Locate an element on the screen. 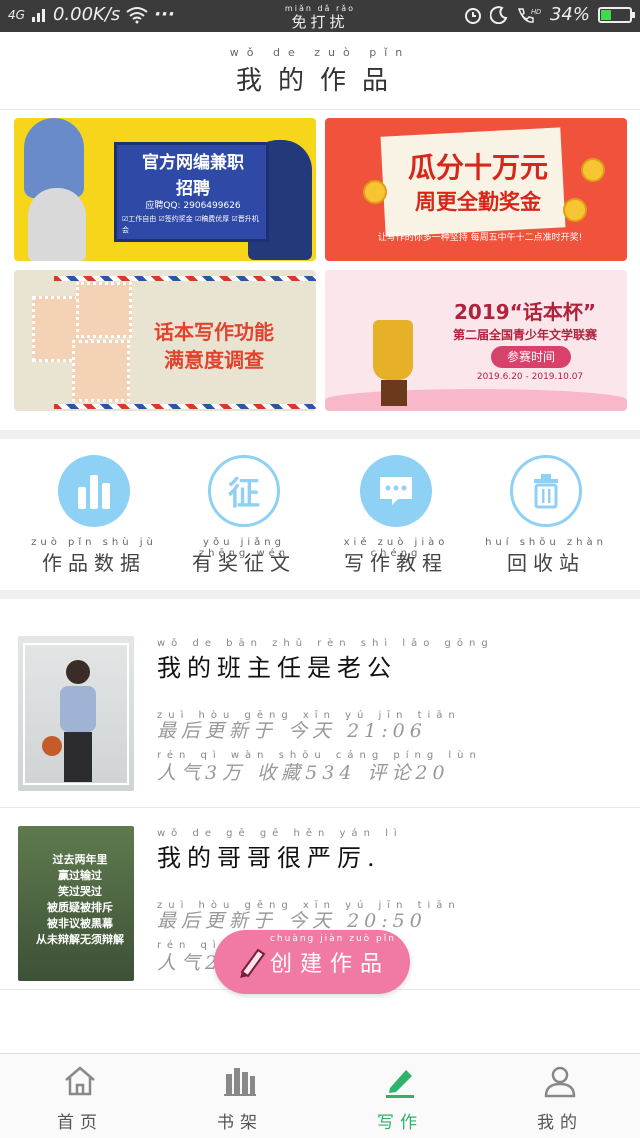 The height and width of the screenshot is (1138, 640). tab-label: 书架 is located at coordinates (240, 1123).